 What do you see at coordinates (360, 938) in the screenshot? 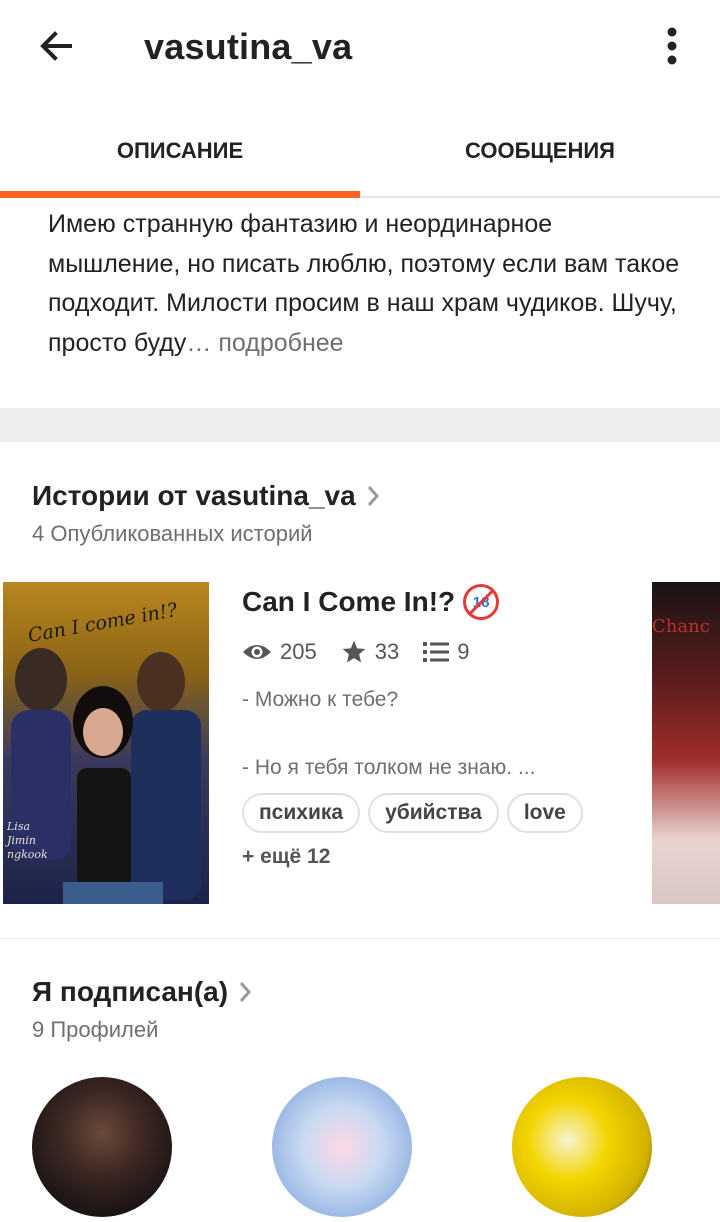
I see `section-divider-line` at bounding box center [360, 938].